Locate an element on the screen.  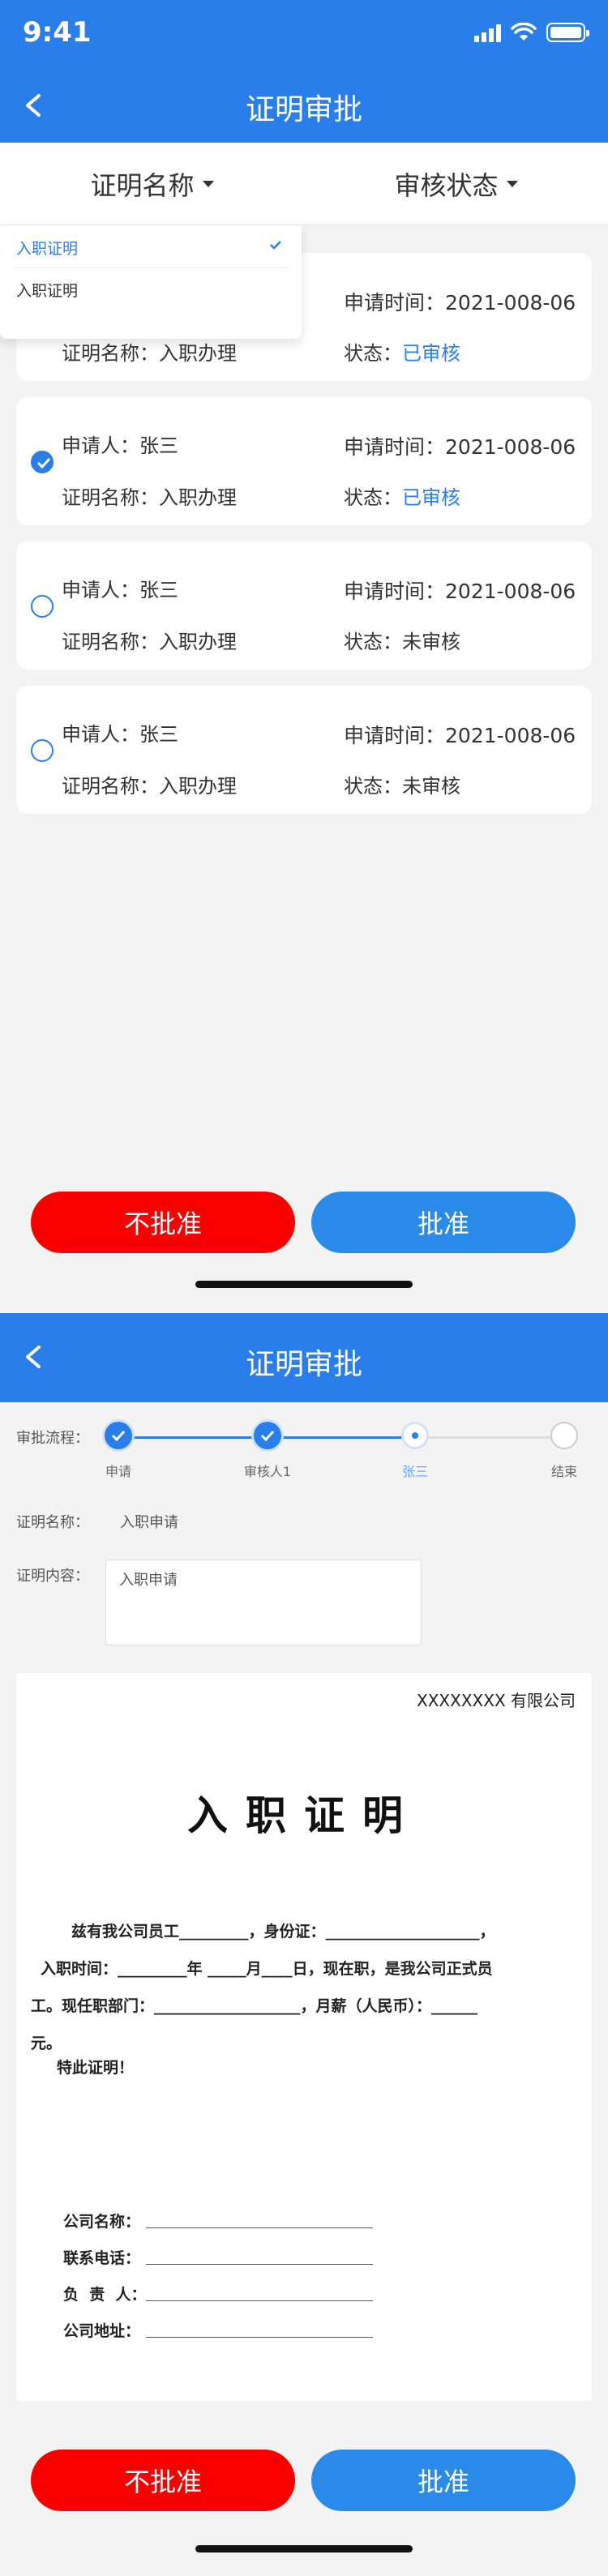
flow-step-label: 审核人1 is located at coordinates (267, 1471).